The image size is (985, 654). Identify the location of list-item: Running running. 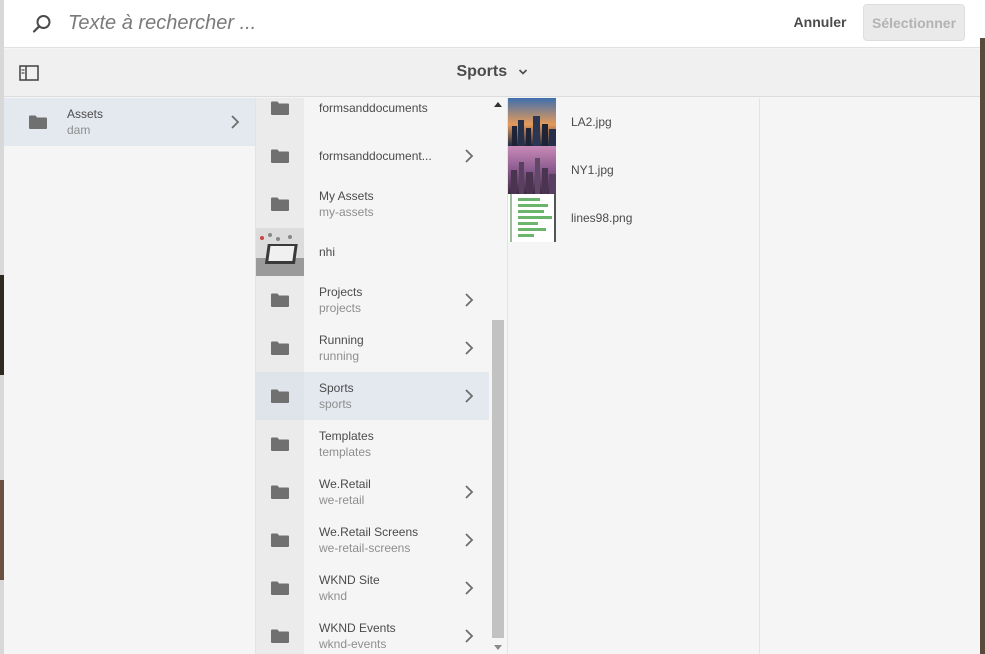
(372, 348).